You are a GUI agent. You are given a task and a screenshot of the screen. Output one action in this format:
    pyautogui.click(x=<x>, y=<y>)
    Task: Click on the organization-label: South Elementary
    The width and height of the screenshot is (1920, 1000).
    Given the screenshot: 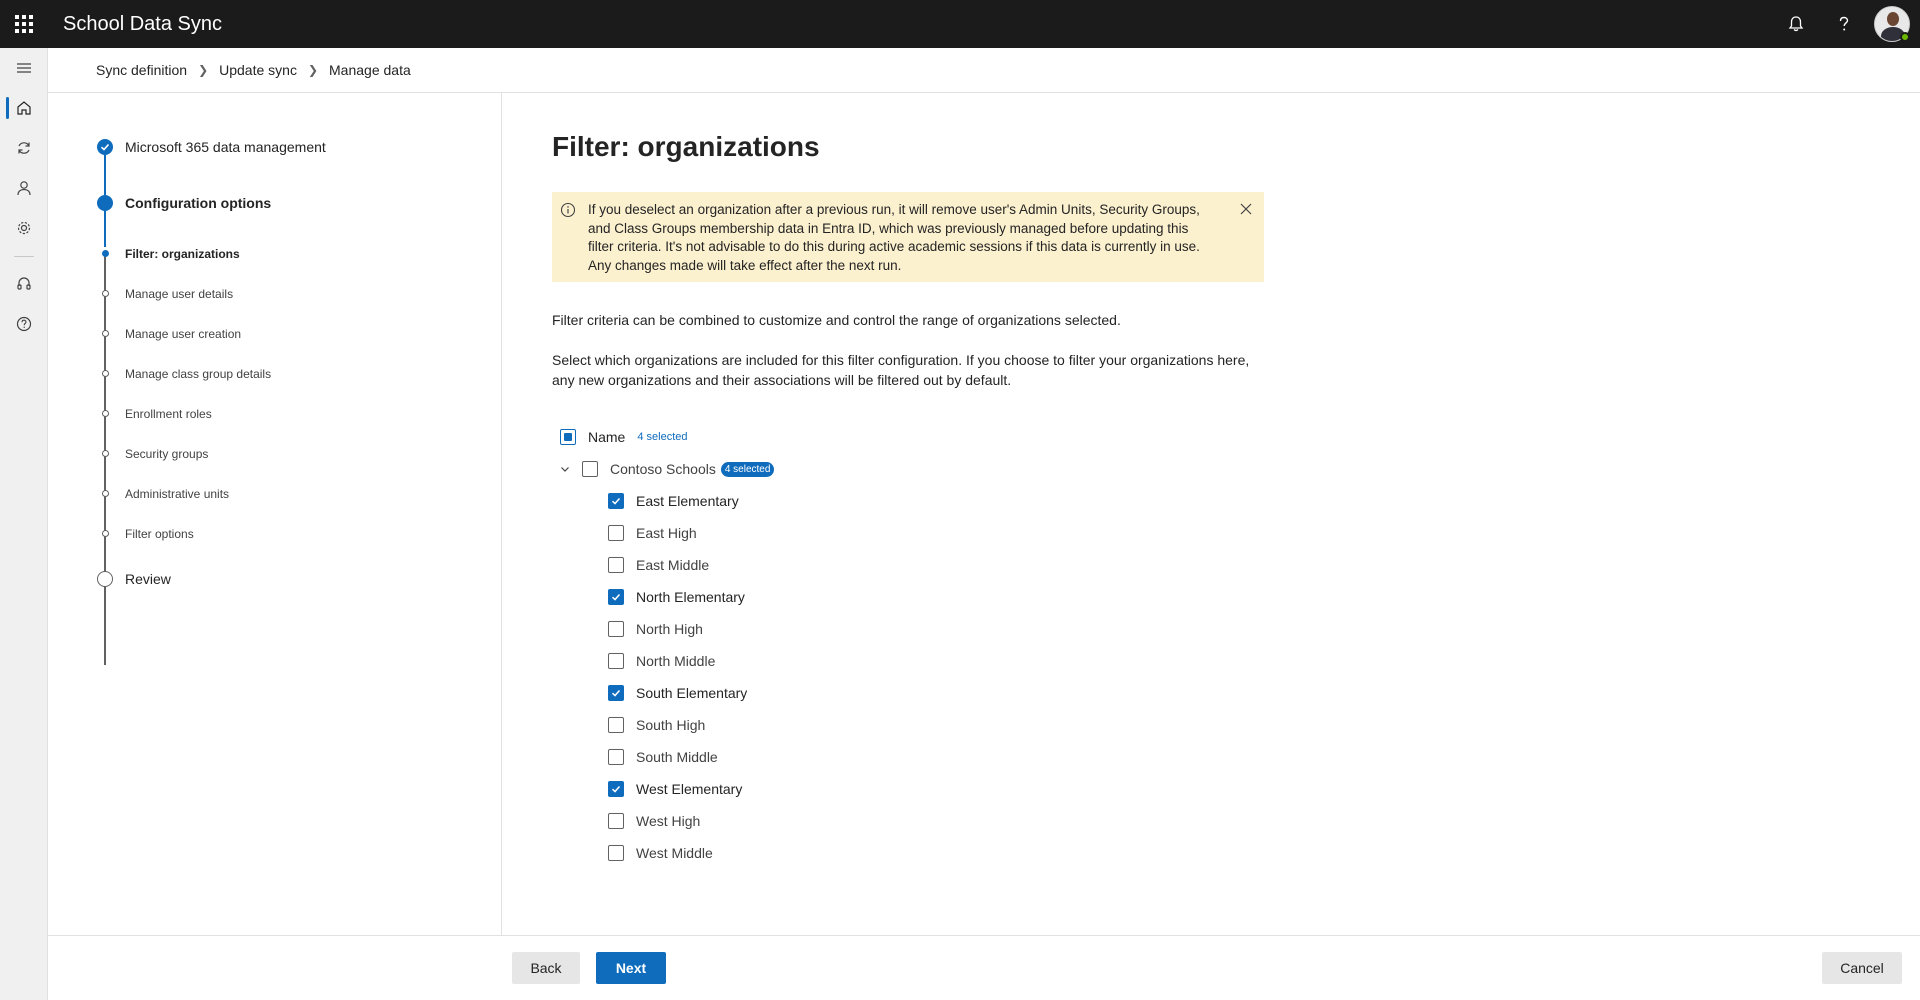 What is the action you would take?
    pyautogui.click(x=692, y=693)
    